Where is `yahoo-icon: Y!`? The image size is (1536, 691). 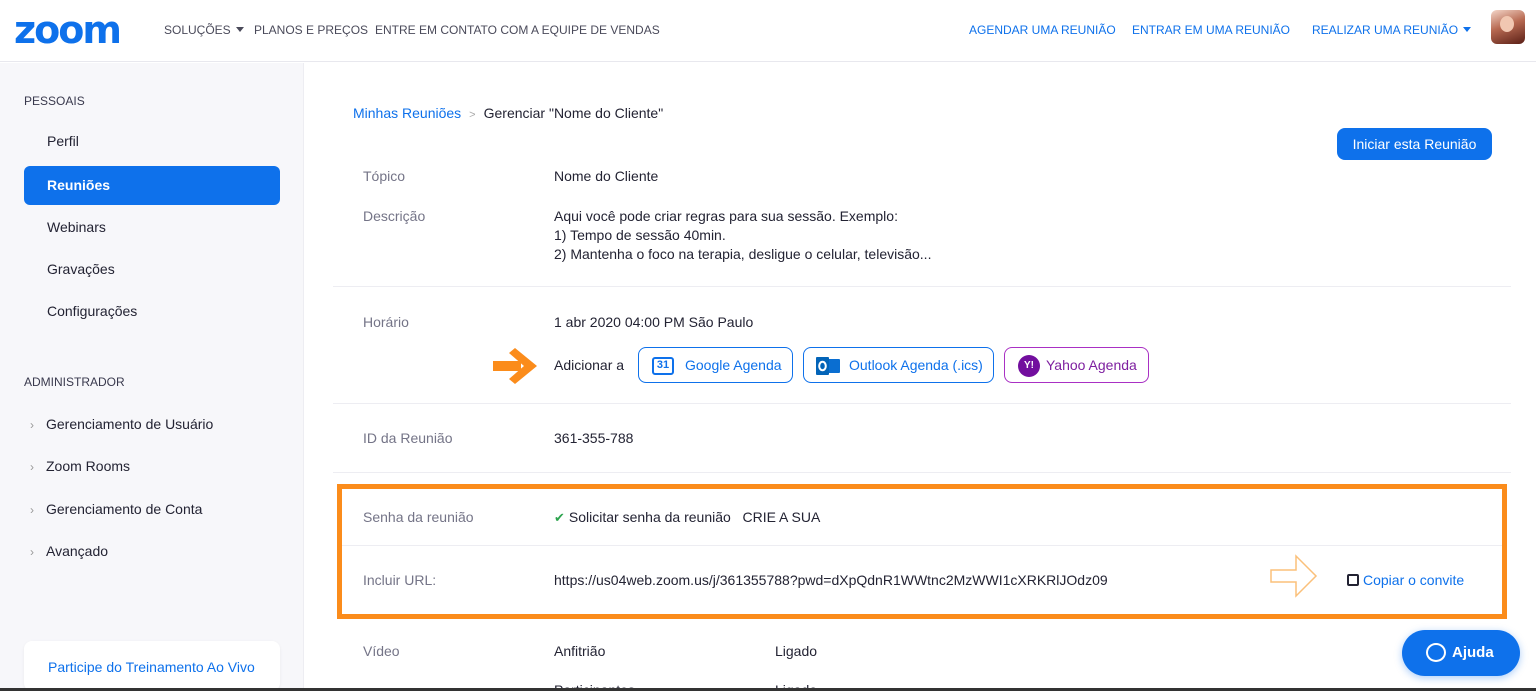 yahoo-icon: Y! is located at coordinates (1029, 366).